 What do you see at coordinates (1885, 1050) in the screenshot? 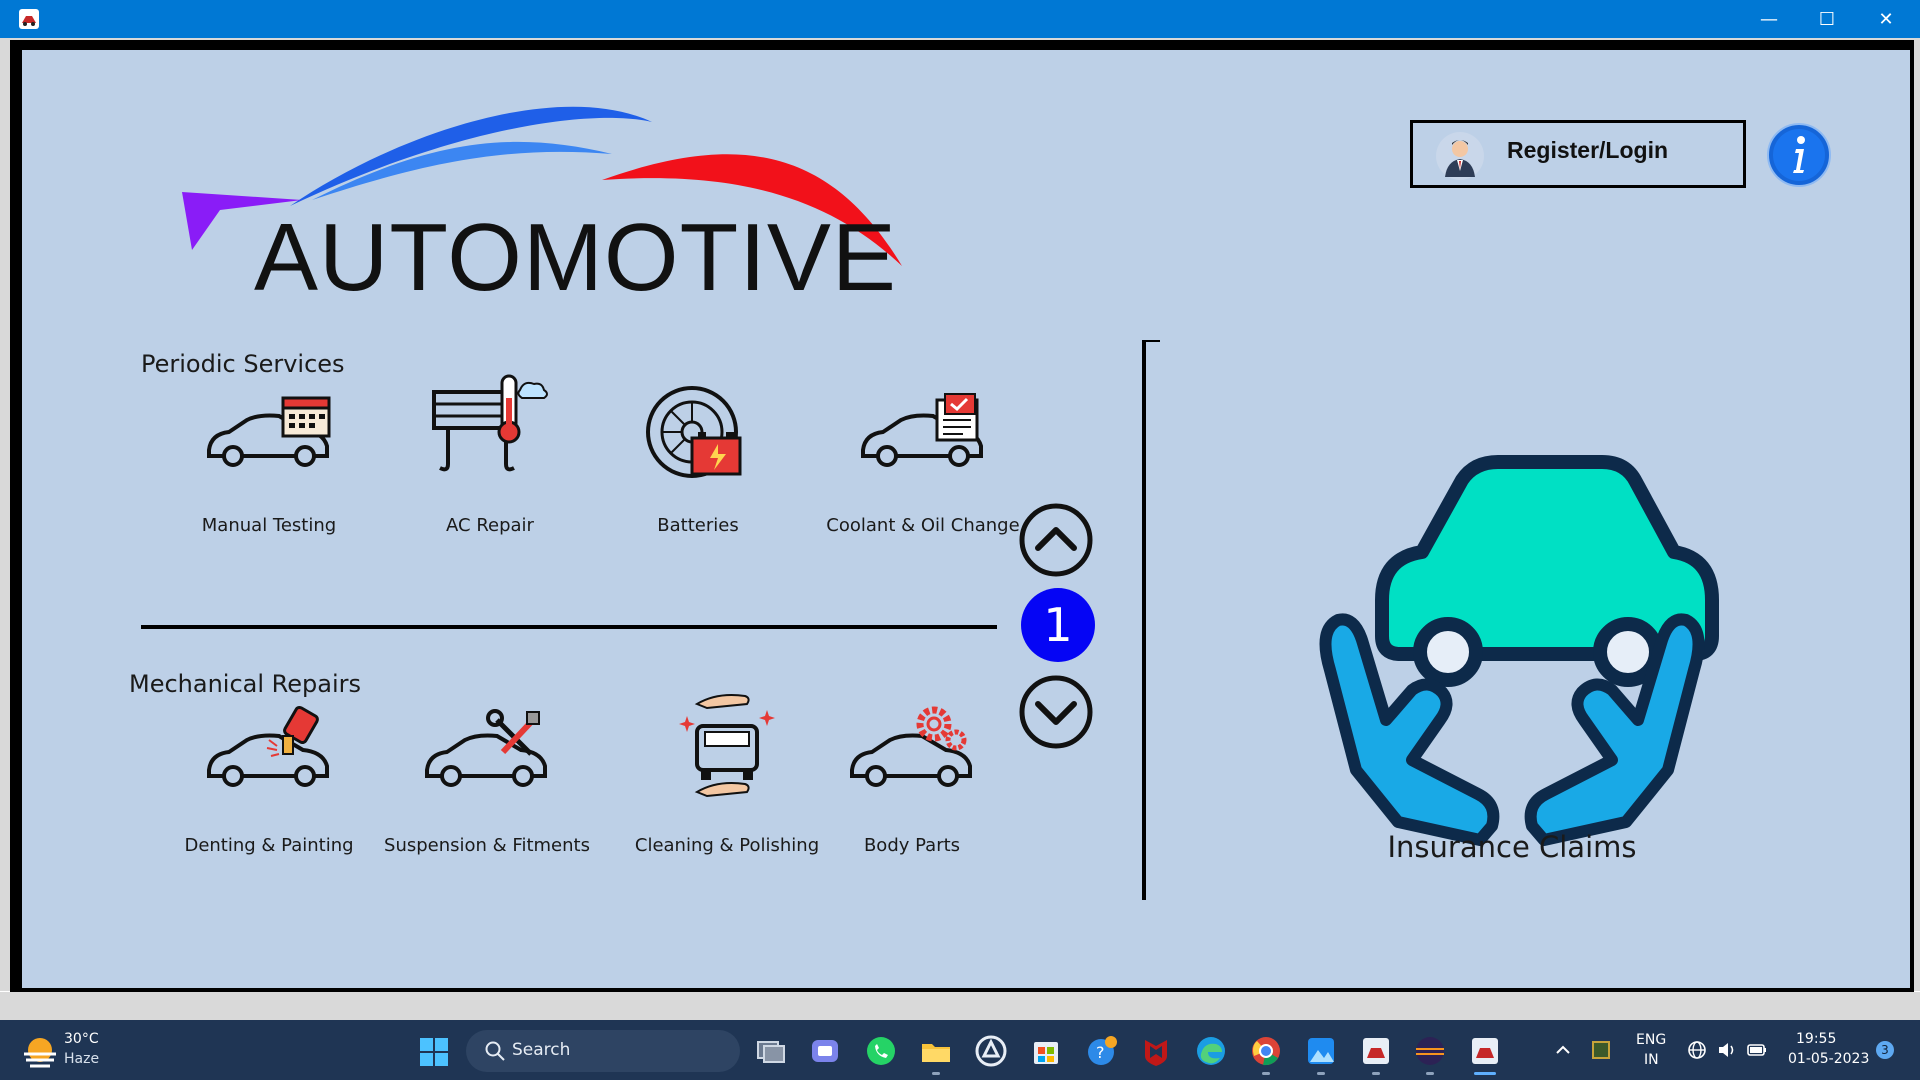
I see `notification-badge: 3` at bounding box center [1885, 1050].